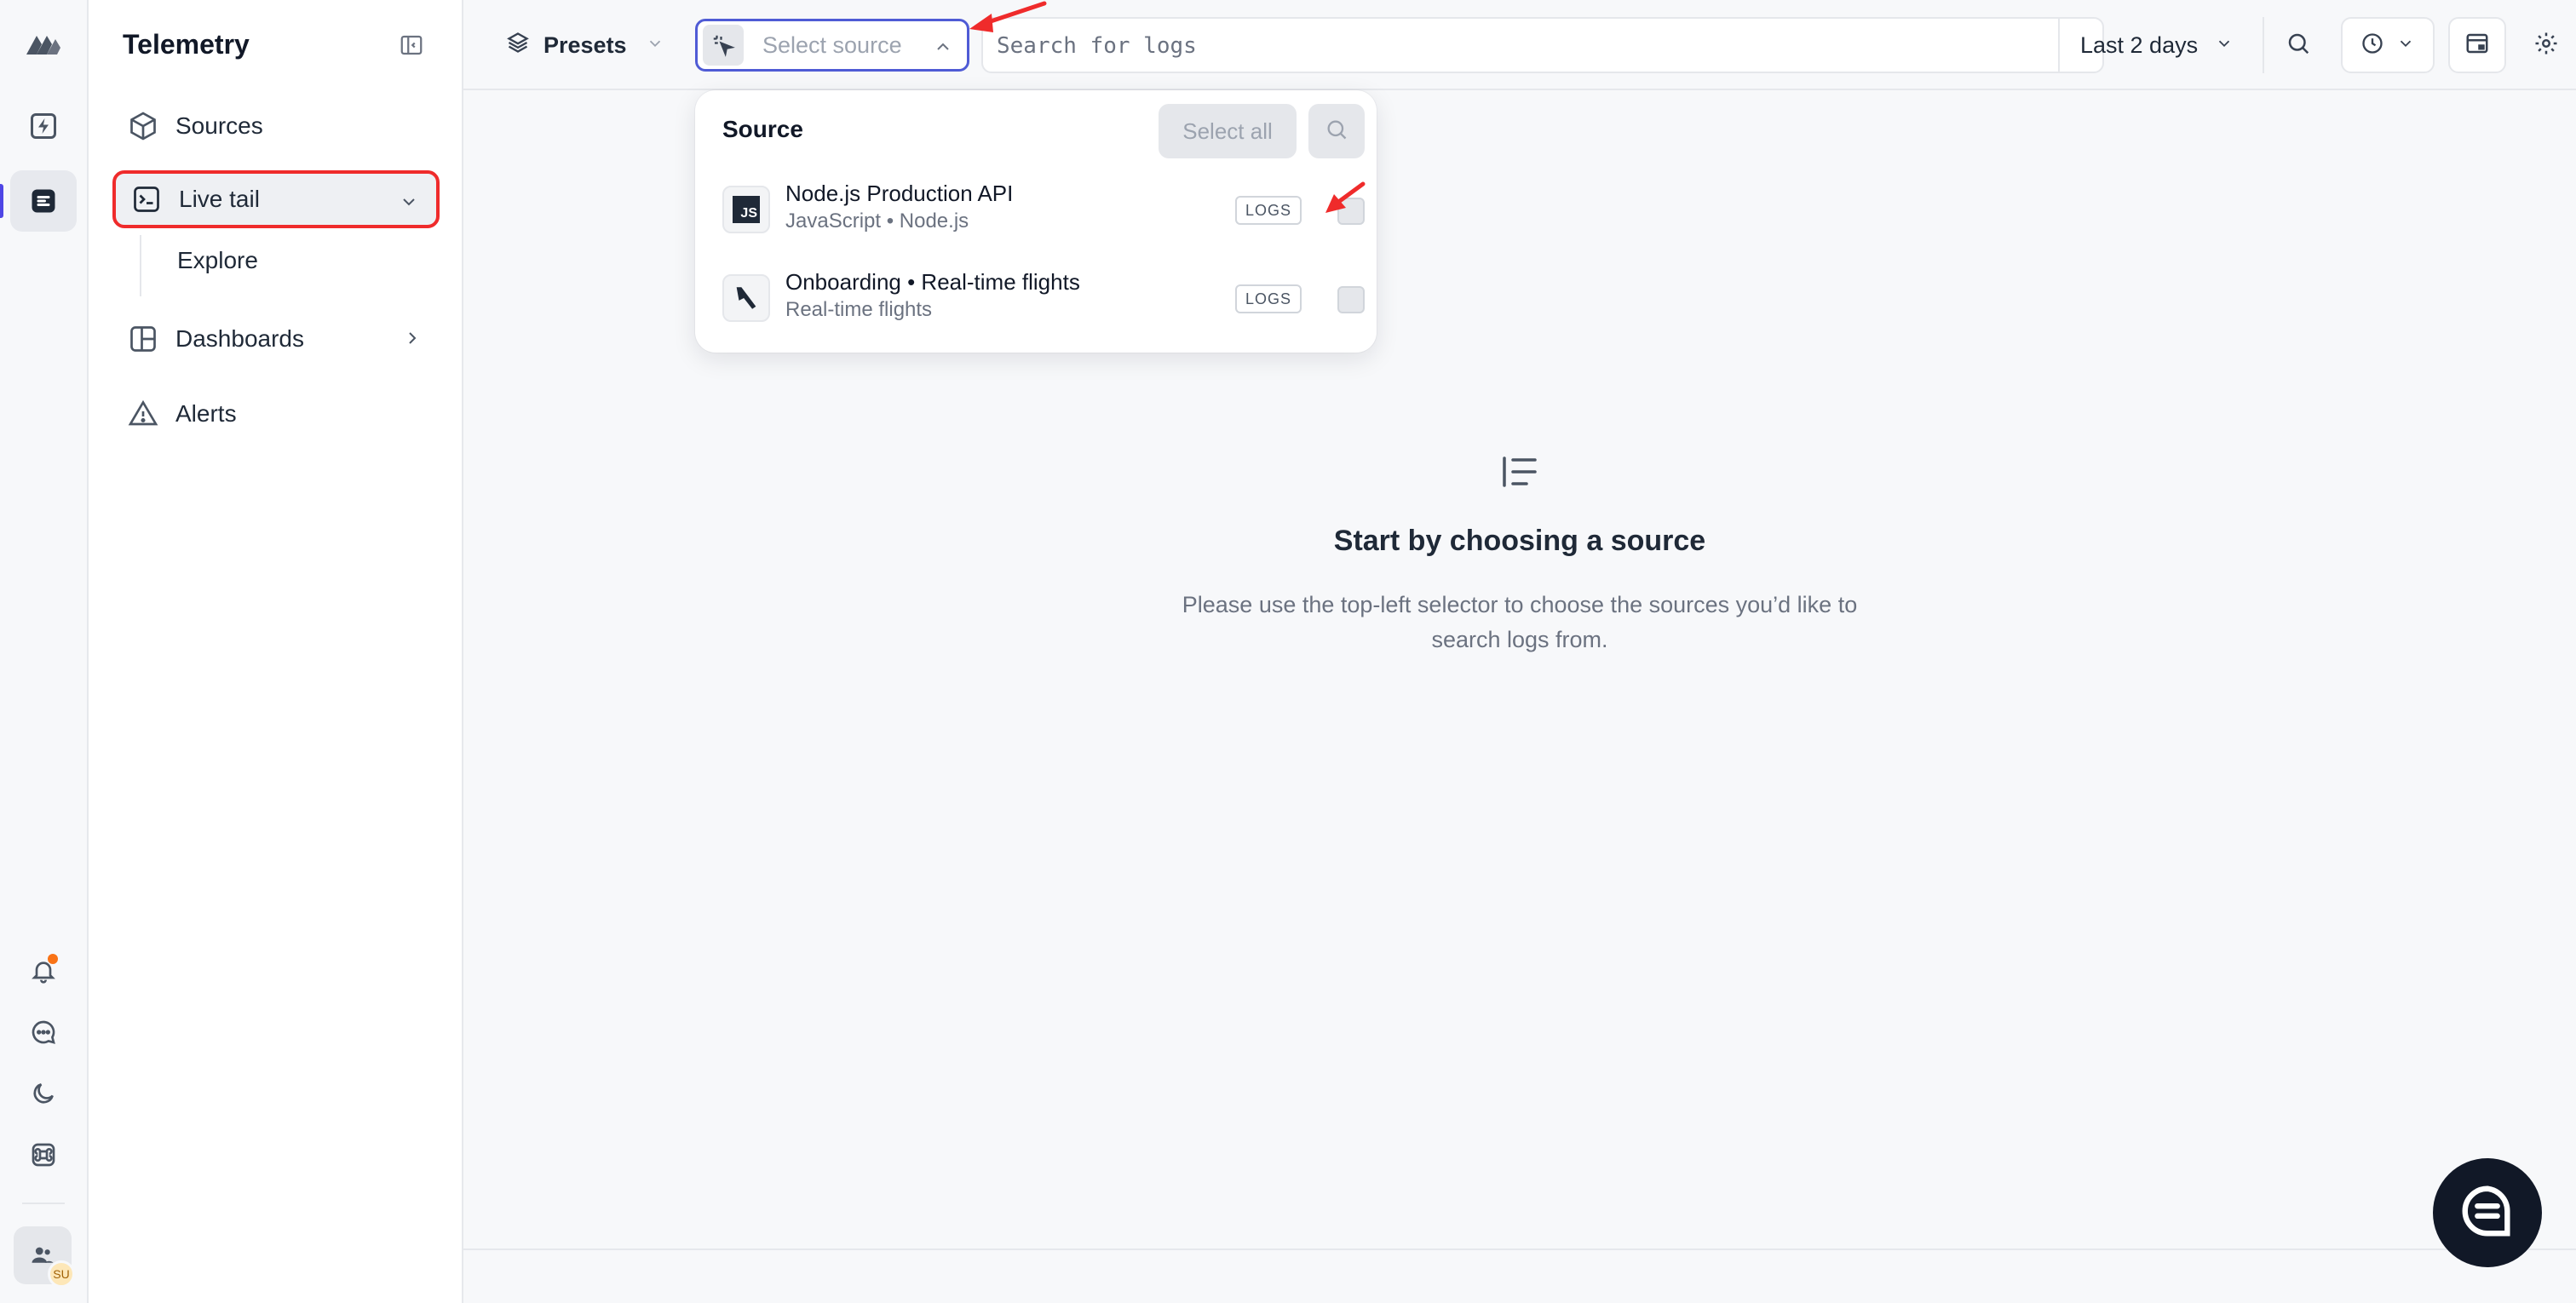 This screenshot has height=1303, width=2576. What do you see at coordinates (147, 199) in the screenshot?
I see `terminal-icon` at bounding box center [147, 199].